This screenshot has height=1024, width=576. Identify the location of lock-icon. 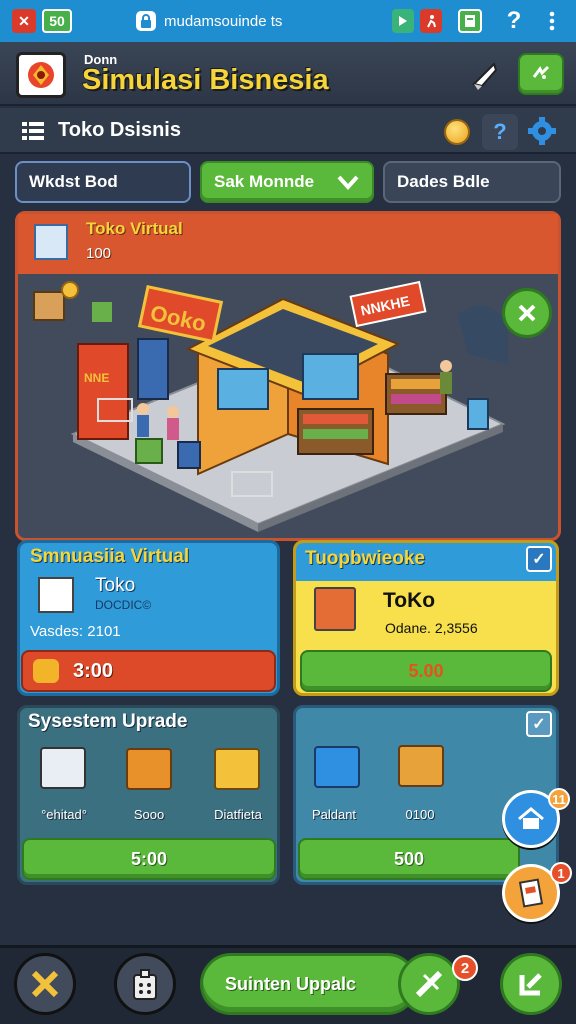
(146, 21).